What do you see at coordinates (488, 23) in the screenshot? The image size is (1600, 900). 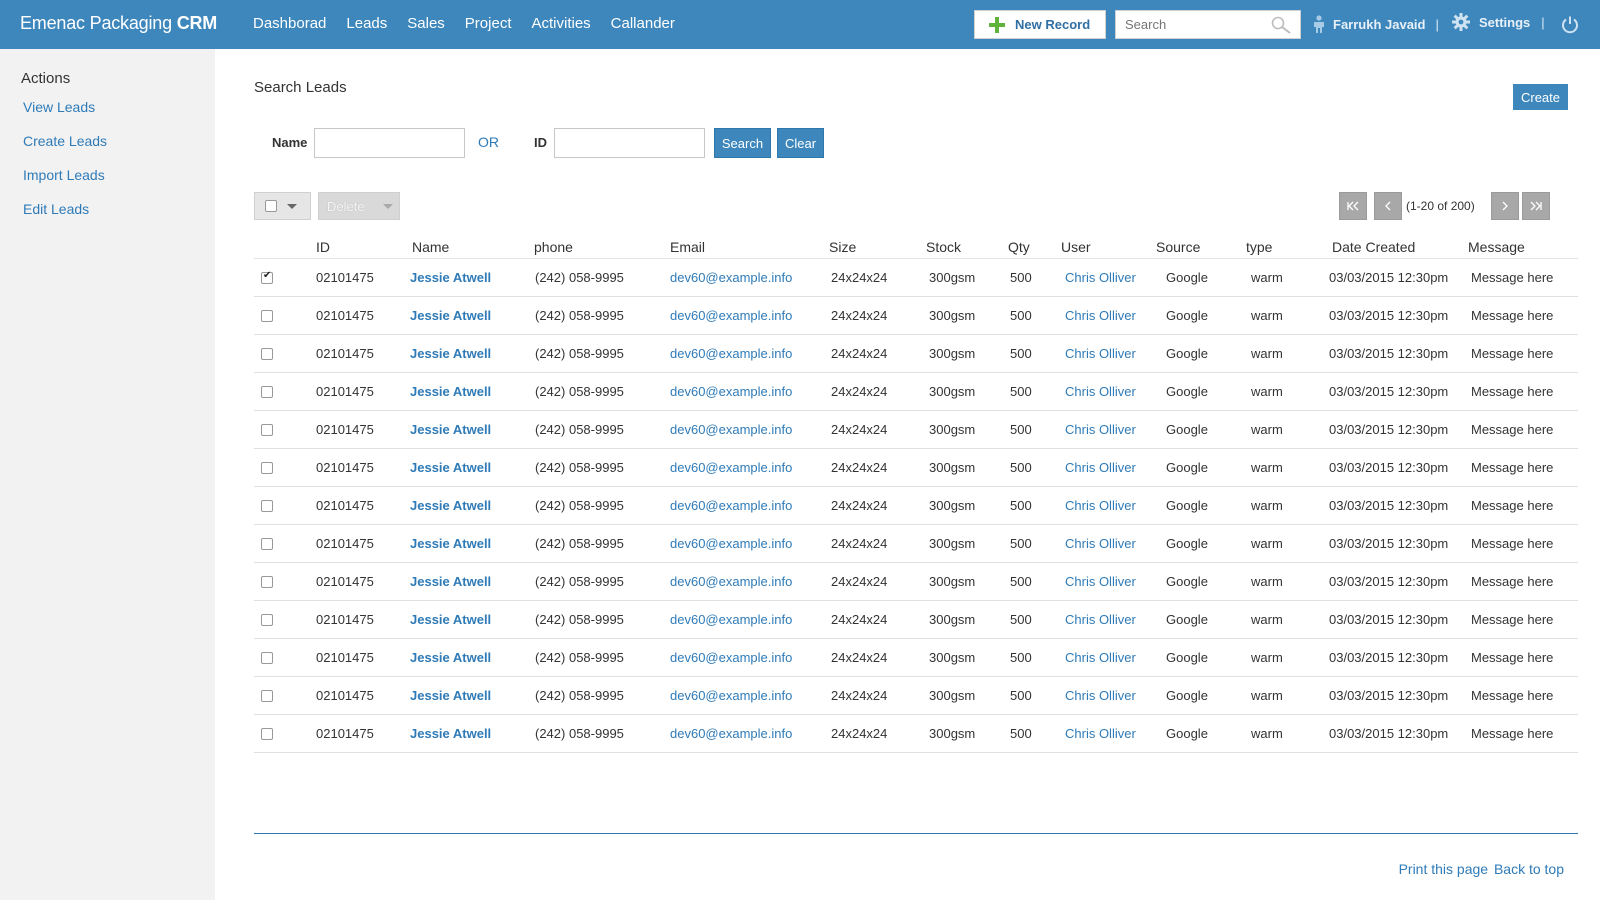 I see `nav-project: Project` at bounding box center [488, 23].